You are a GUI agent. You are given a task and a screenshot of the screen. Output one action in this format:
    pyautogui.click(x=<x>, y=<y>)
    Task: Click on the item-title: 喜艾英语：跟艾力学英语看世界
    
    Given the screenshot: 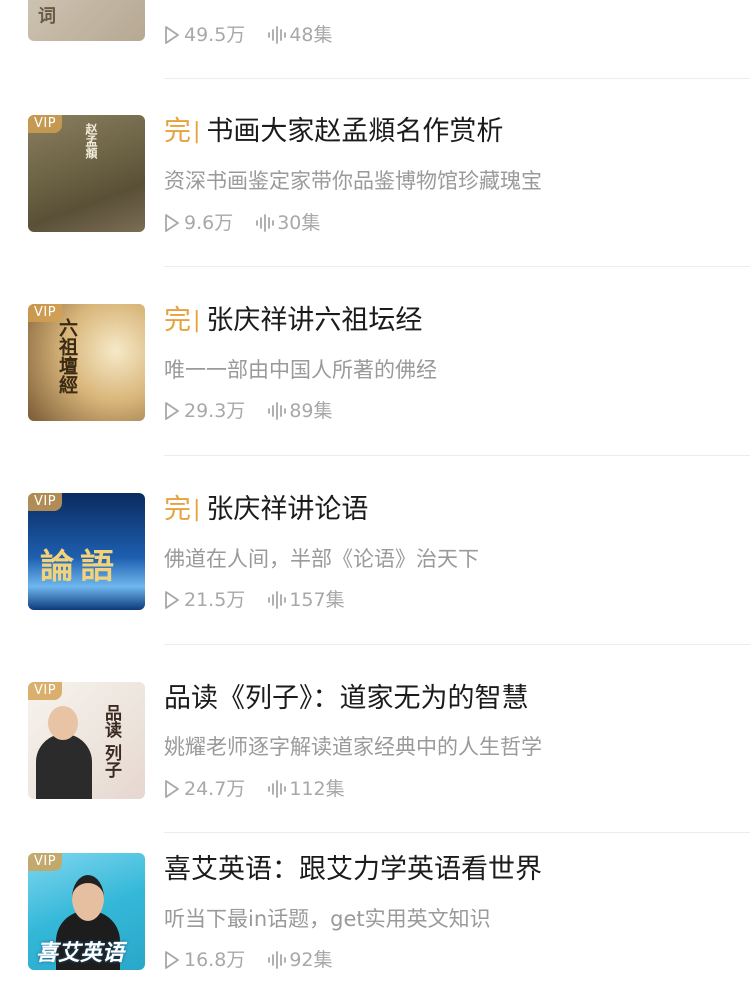 What is the action you would take?
    pyautogui.click(x=353, y=870)
    